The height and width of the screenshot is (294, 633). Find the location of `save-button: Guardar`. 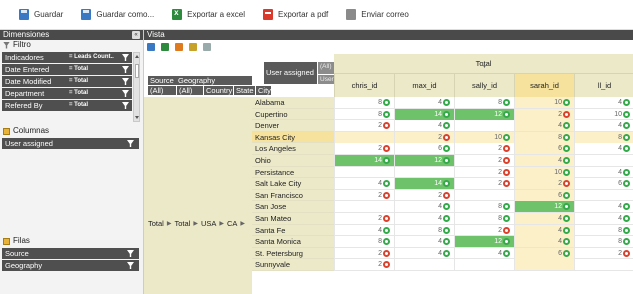

save-button: Guardar is located at coordinates (41, 15).